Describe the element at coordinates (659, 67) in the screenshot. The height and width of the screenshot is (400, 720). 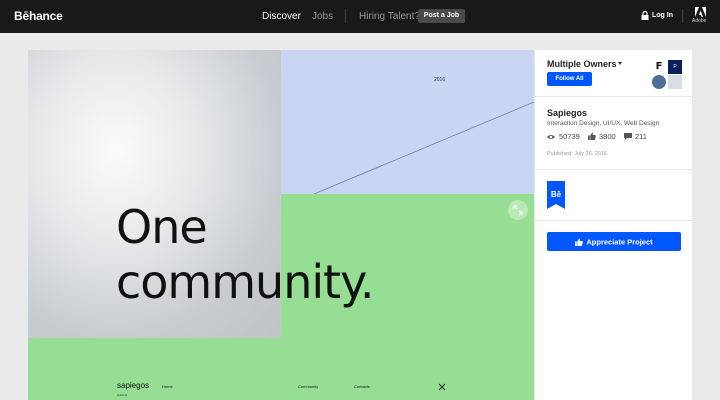
I see `owner-avatar: F` at that location.